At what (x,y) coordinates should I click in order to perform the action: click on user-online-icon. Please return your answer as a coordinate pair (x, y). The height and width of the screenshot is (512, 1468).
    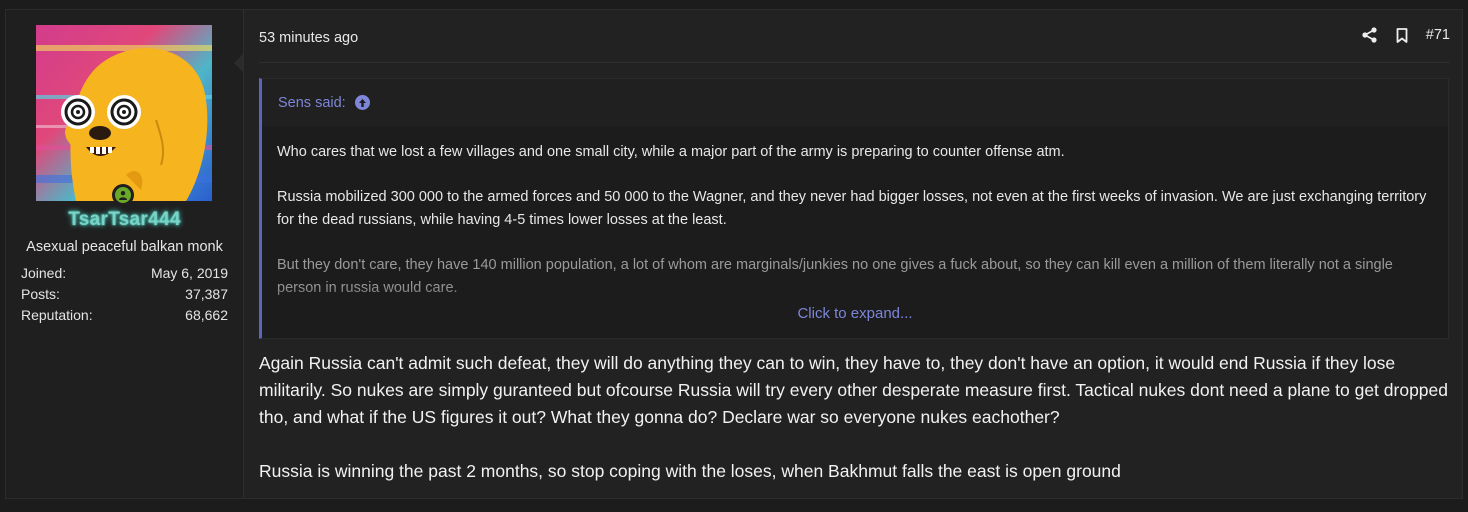
    Looking at the image, I should click on (123, 195).